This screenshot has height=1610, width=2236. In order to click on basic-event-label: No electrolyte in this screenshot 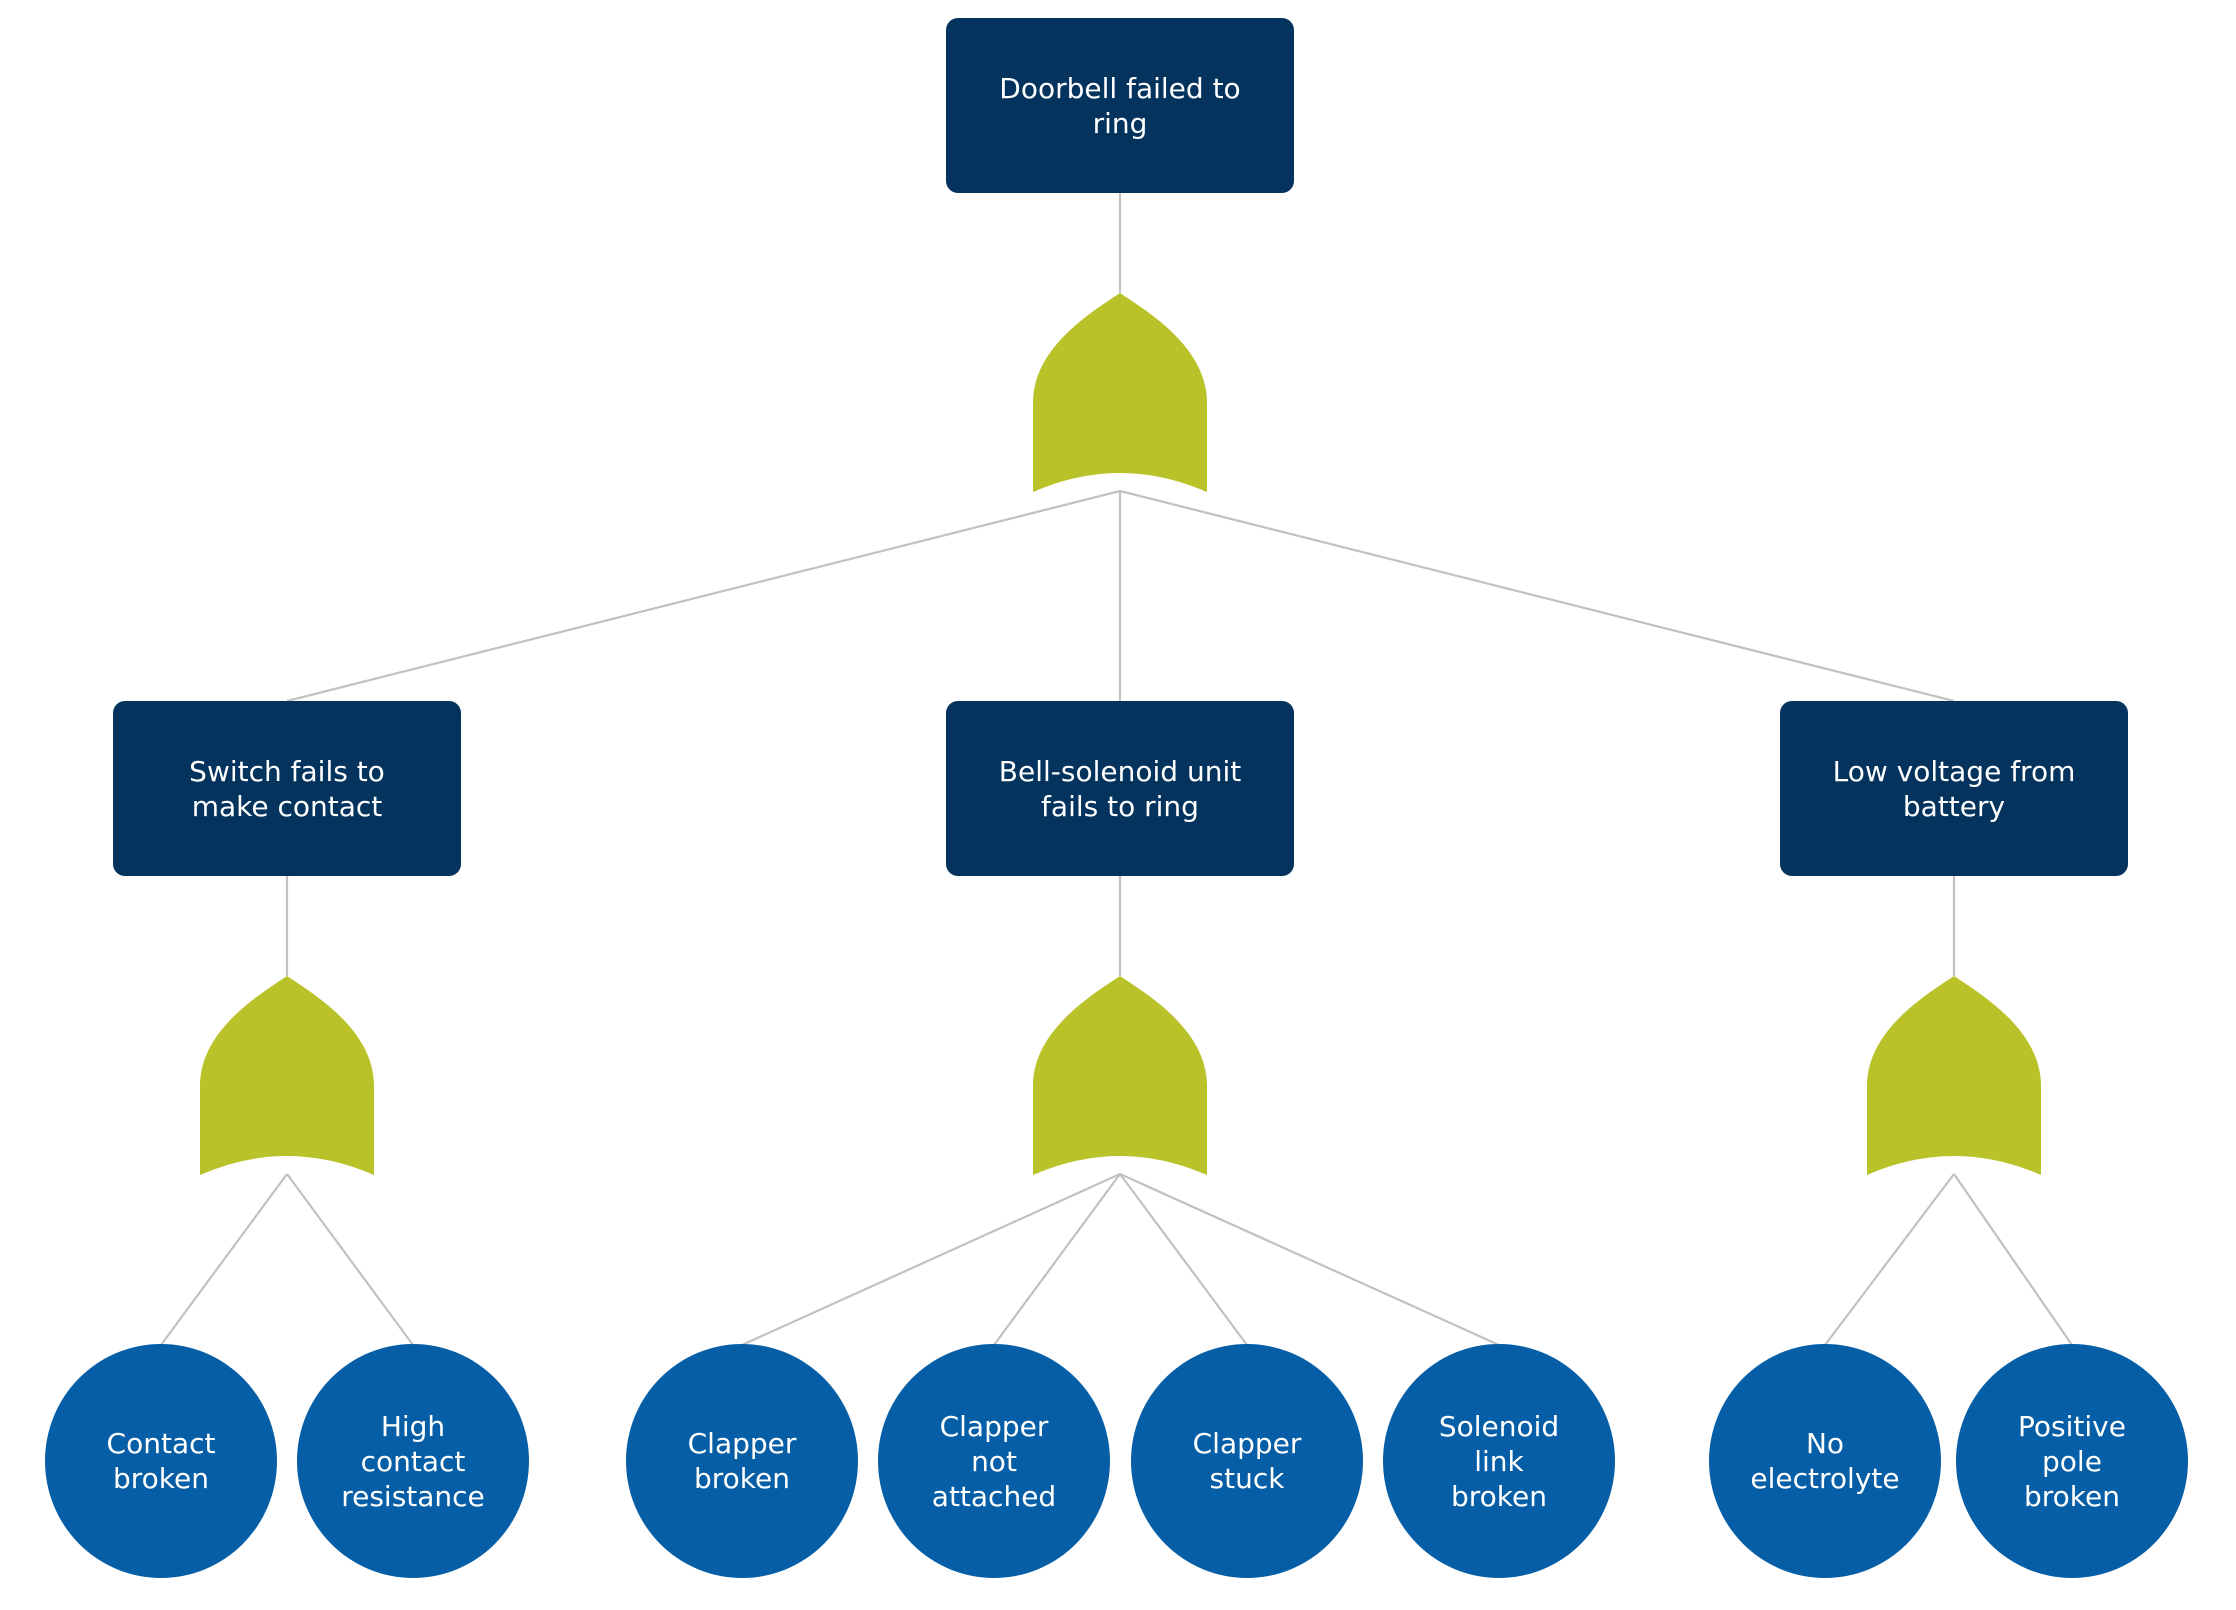, I will do `click(1825, 1461)`.